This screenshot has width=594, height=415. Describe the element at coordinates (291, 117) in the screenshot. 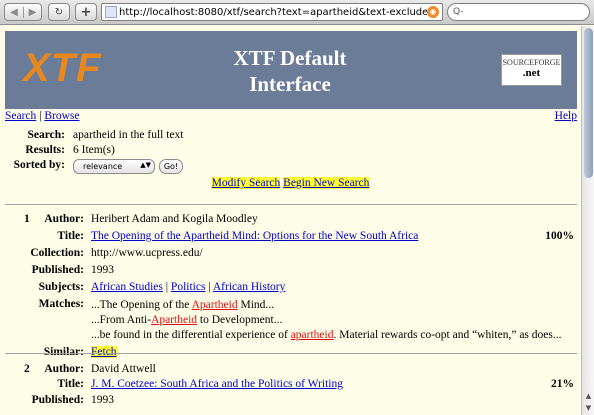

I see `top-nav: Search | Browse Help` at that location.